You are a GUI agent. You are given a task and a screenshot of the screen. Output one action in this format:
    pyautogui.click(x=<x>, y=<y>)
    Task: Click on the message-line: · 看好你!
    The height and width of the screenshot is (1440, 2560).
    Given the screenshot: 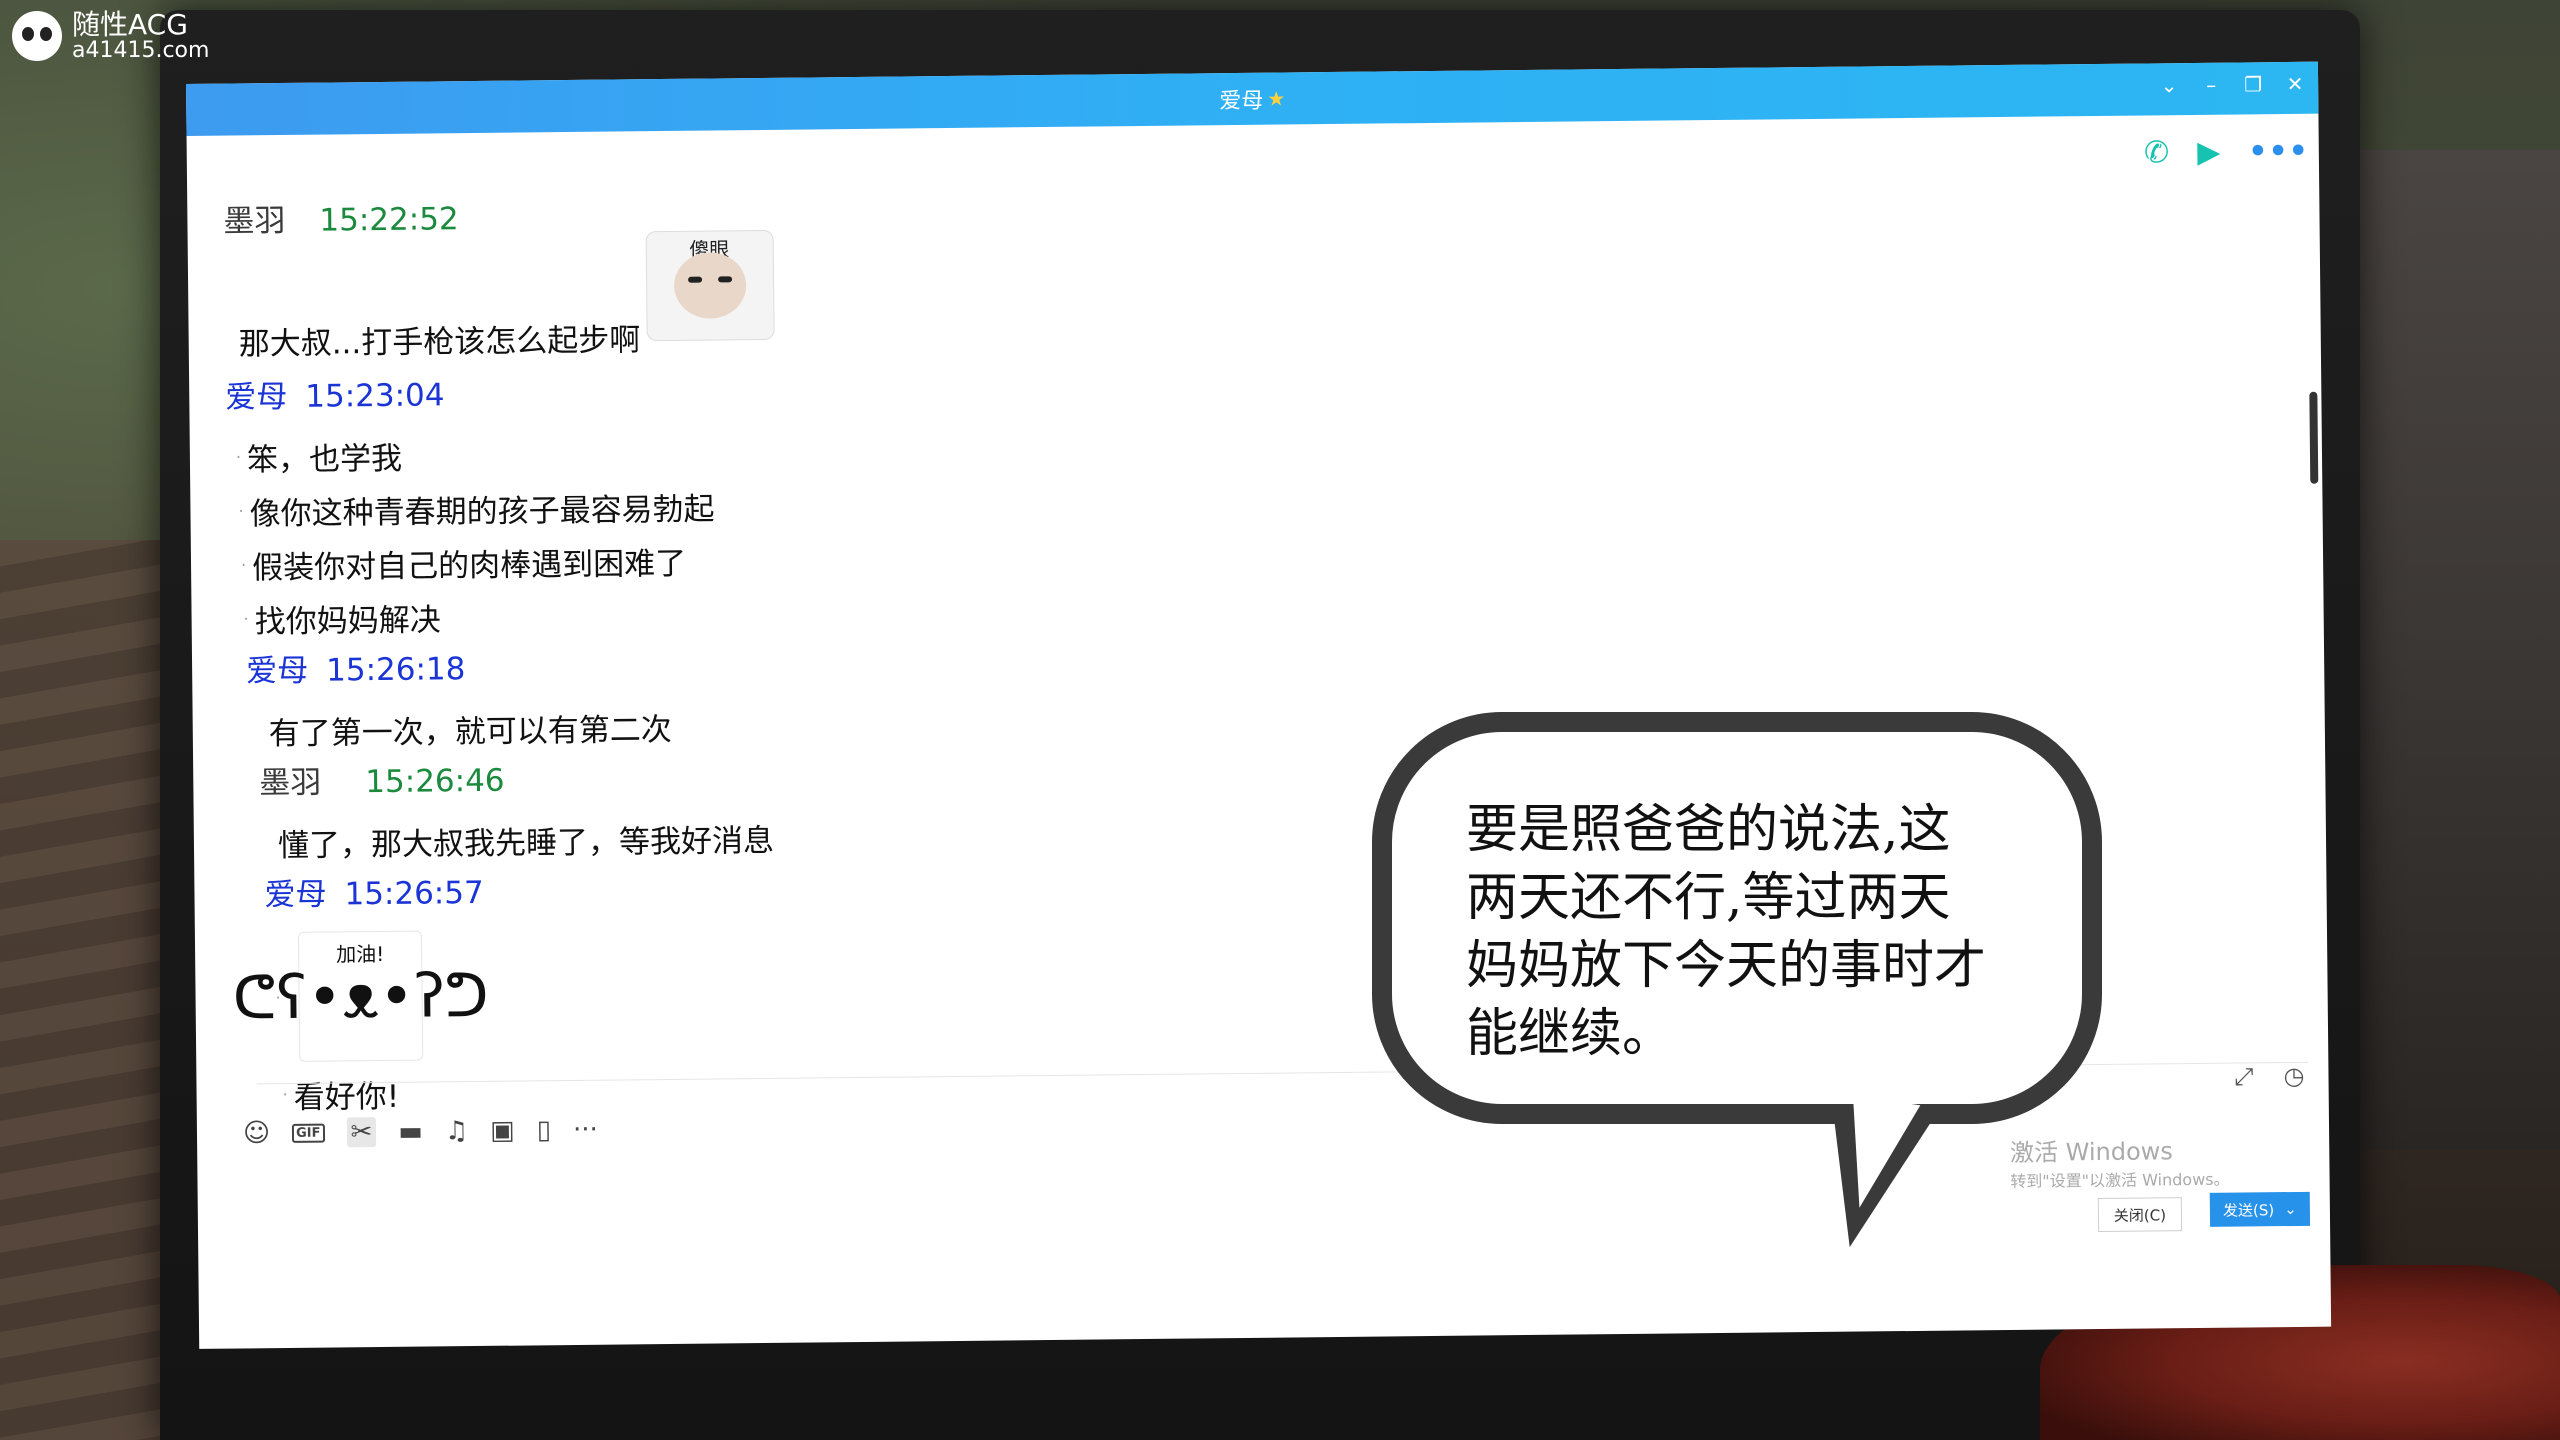 What is the action you would take?
    pyautogui.click(x=852, y=1088)
    